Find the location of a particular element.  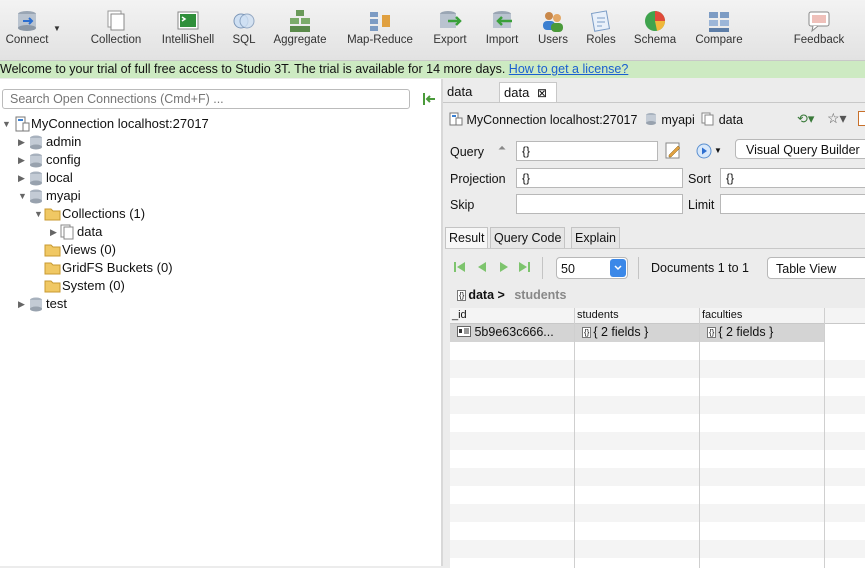

view-mode-select: Table View is located at coordinates (816, 268).